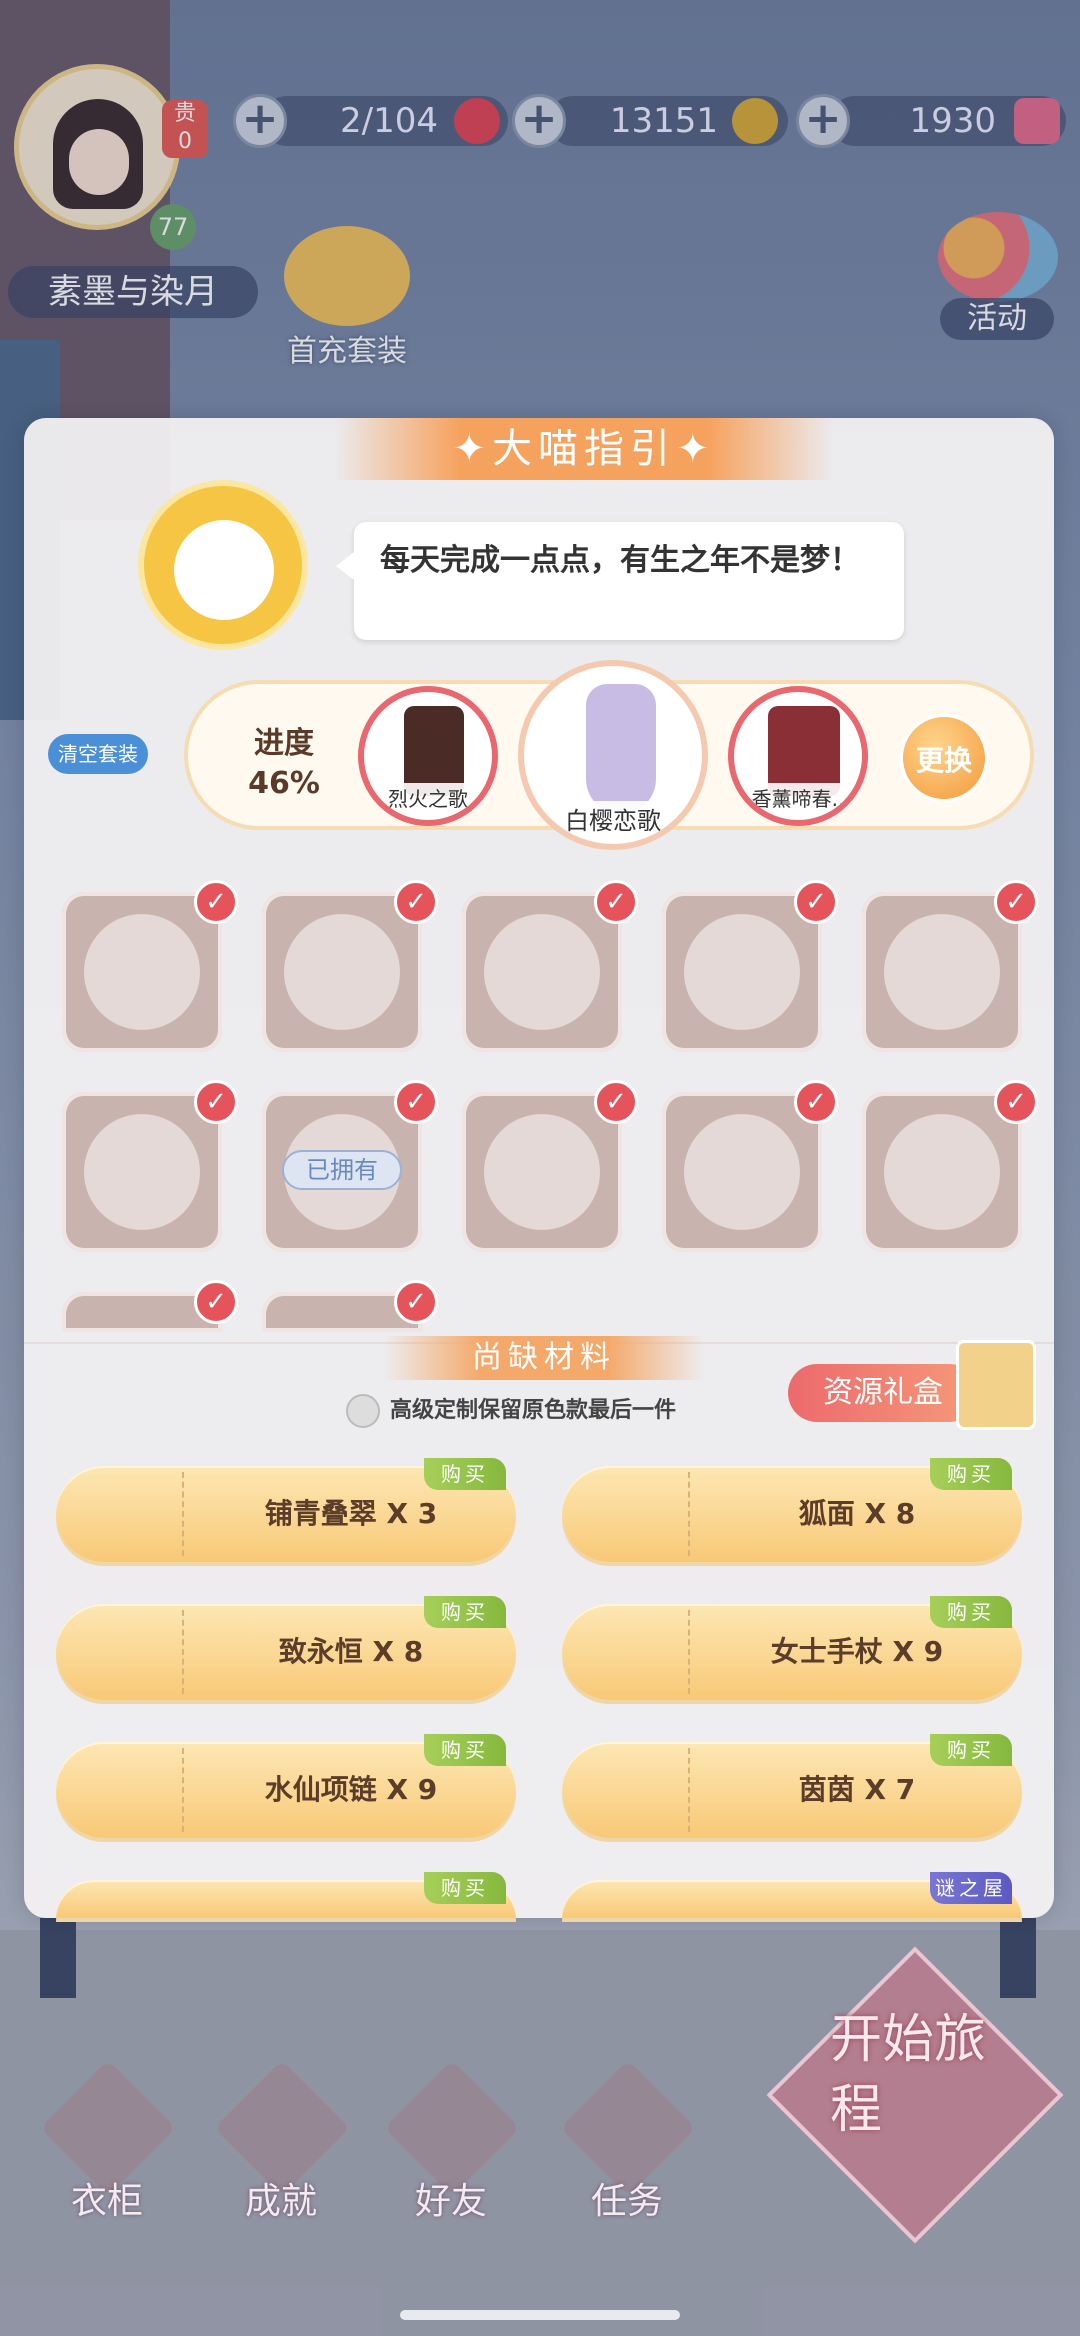 The image size is (1080, 2336). What do you see at coordinates (224, 570) in the screenshot?
I see `cat-face-icon` at bounding box center [224, 570].